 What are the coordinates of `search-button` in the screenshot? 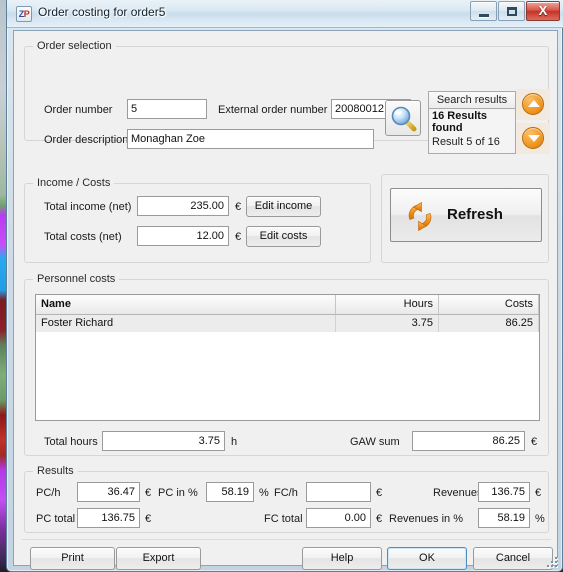 It's located at (403, 118).